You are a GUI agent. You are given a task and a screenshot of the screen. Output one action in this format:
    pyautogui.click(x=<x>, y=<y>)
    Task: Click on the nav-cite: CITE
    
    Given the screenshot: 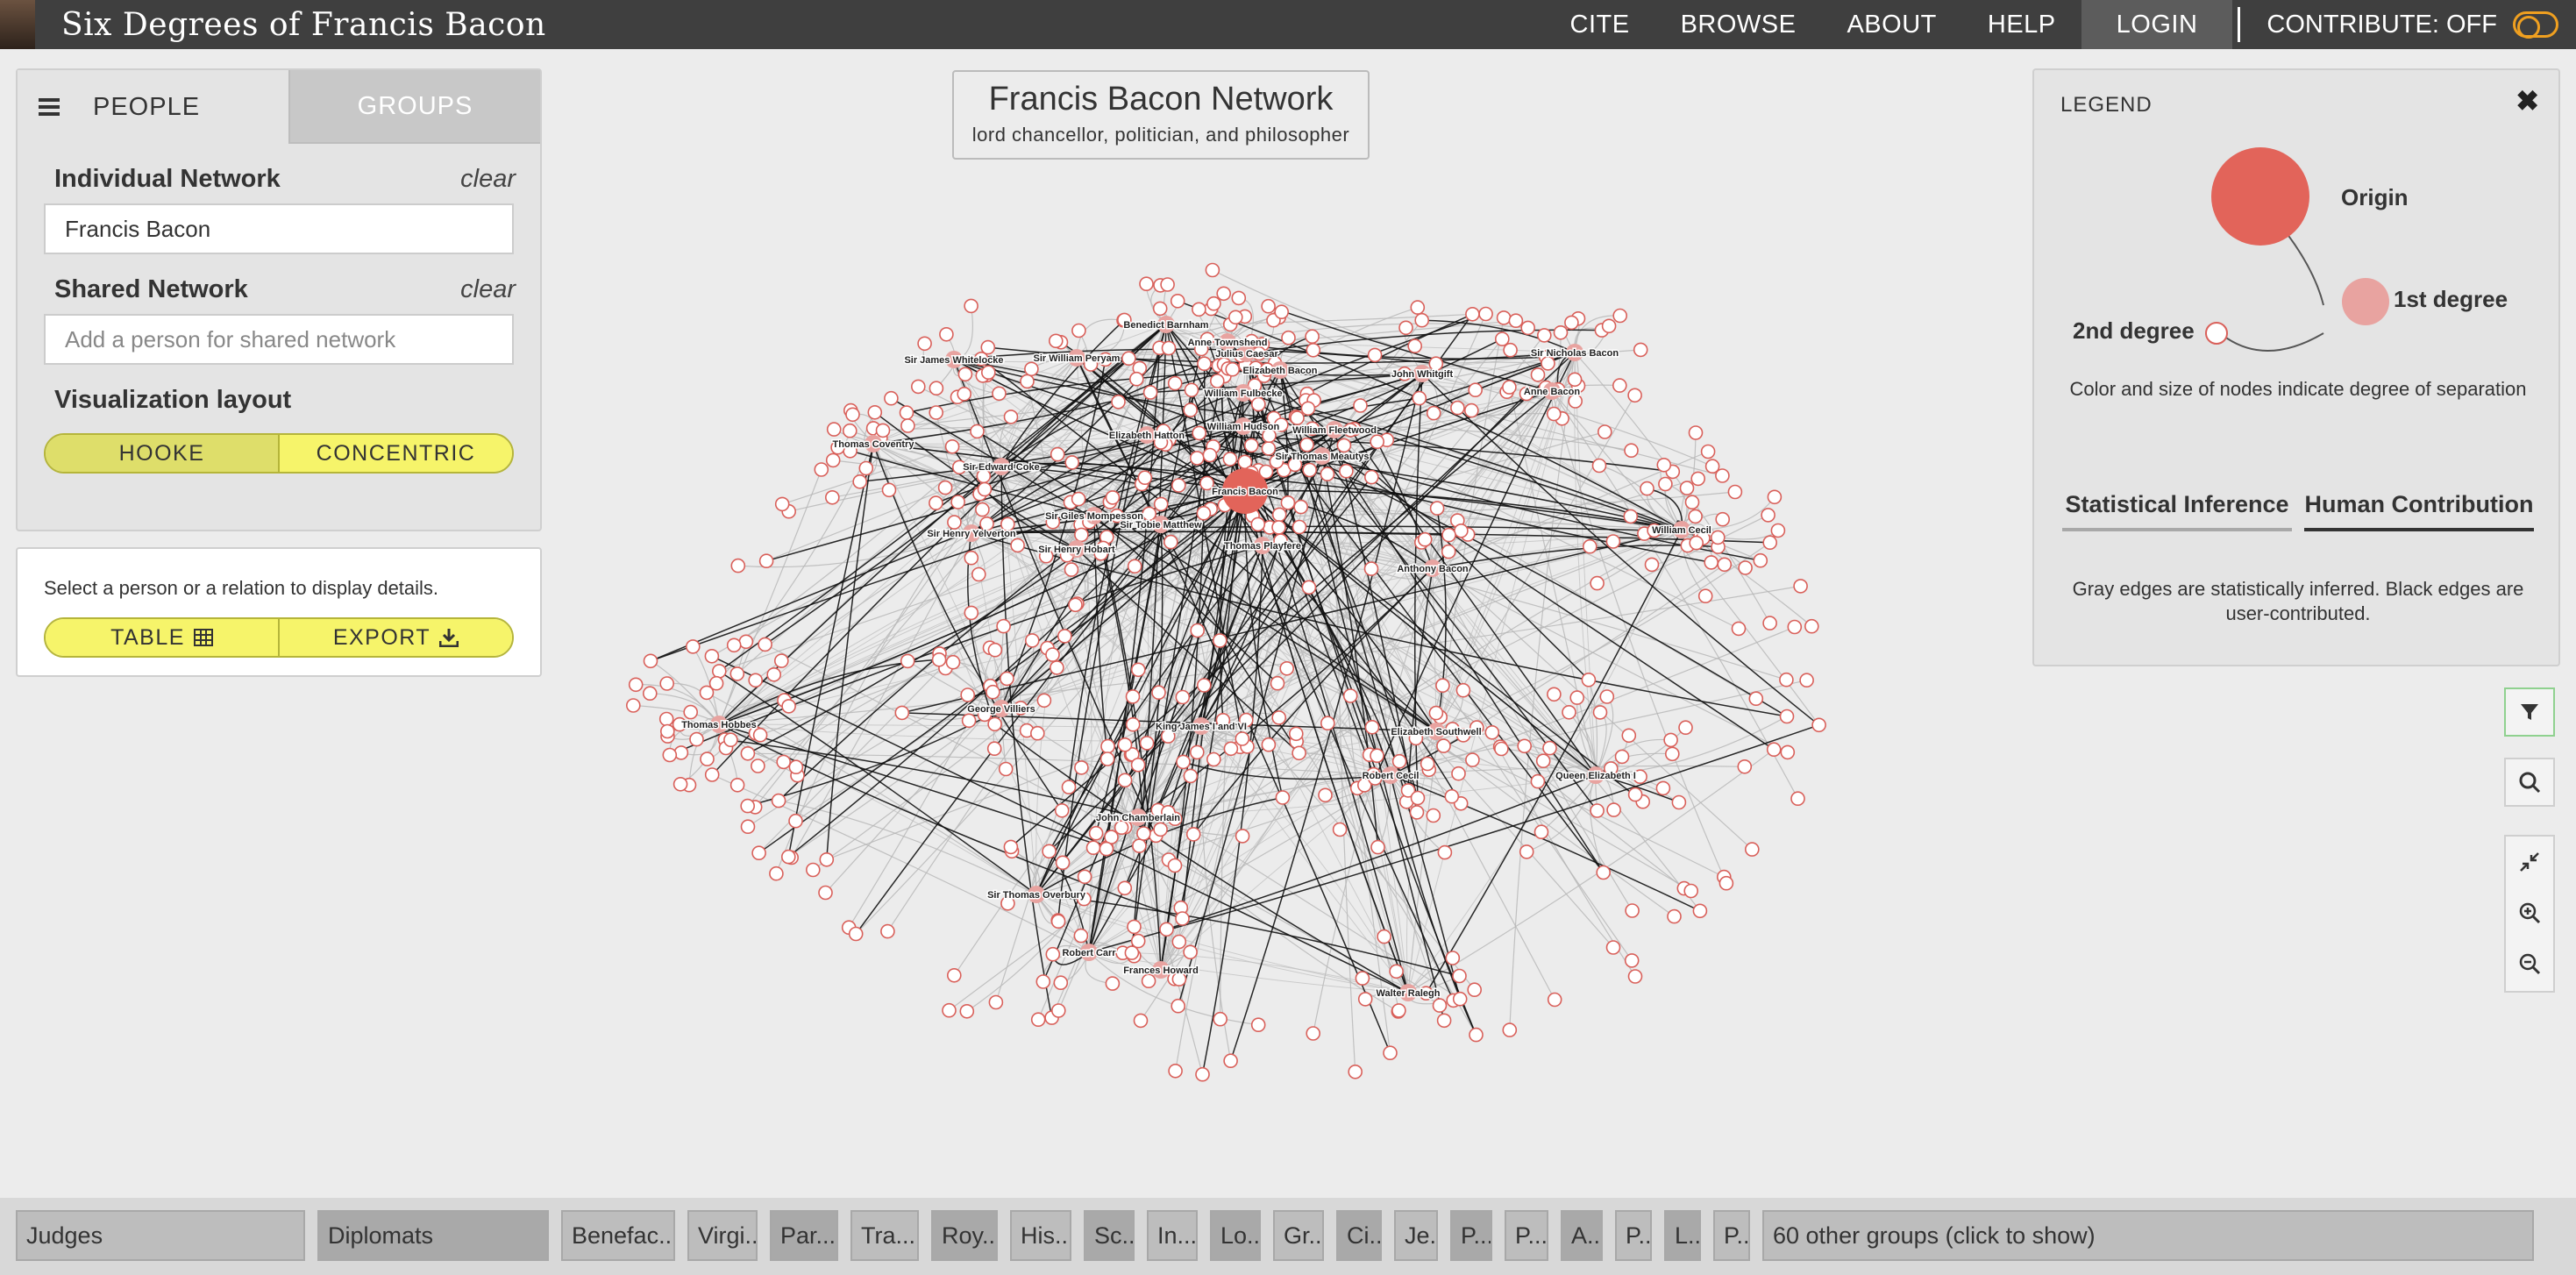 What is the action you would take?
    pyautogui.click(x=1600, y=24)
    